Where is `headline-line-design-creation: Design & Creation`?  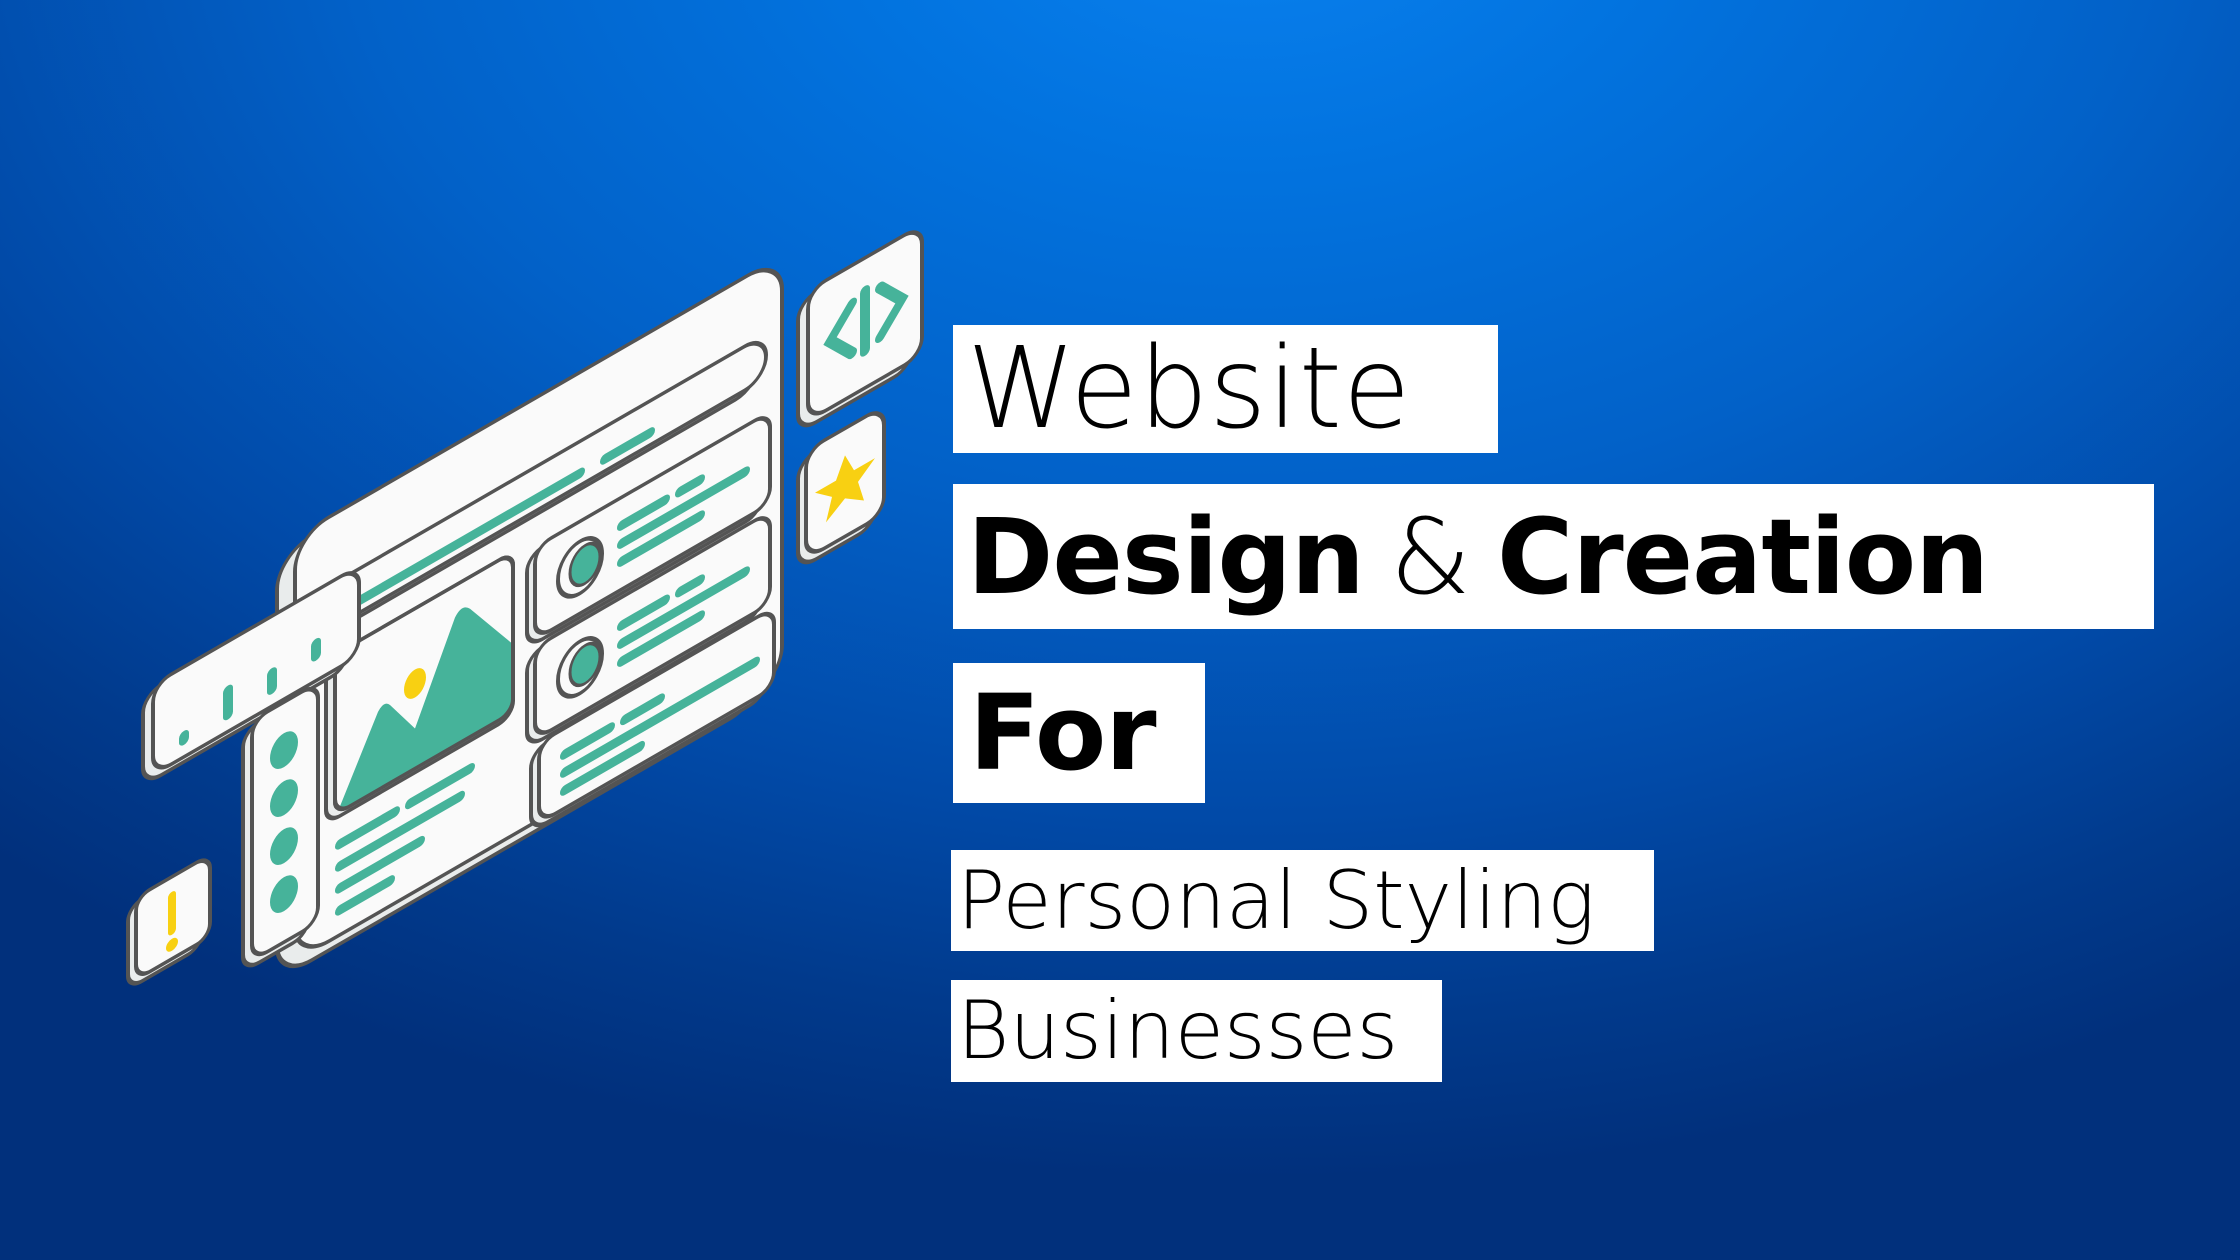
headline-line-design-creation: Design & Creation is located at coordinates (1553, 556).